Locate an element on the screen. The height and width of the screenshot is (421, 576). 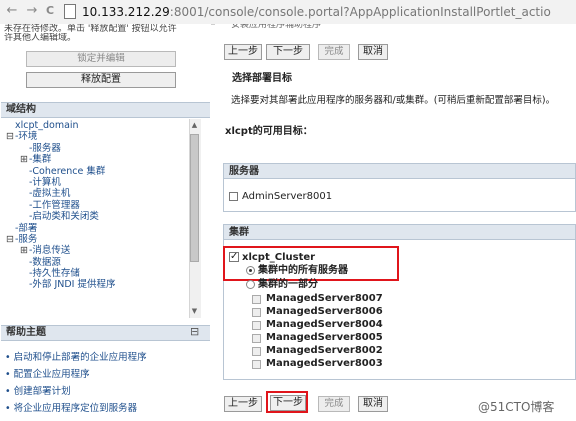
forward-icon: → is located at coordinates (32, 11).